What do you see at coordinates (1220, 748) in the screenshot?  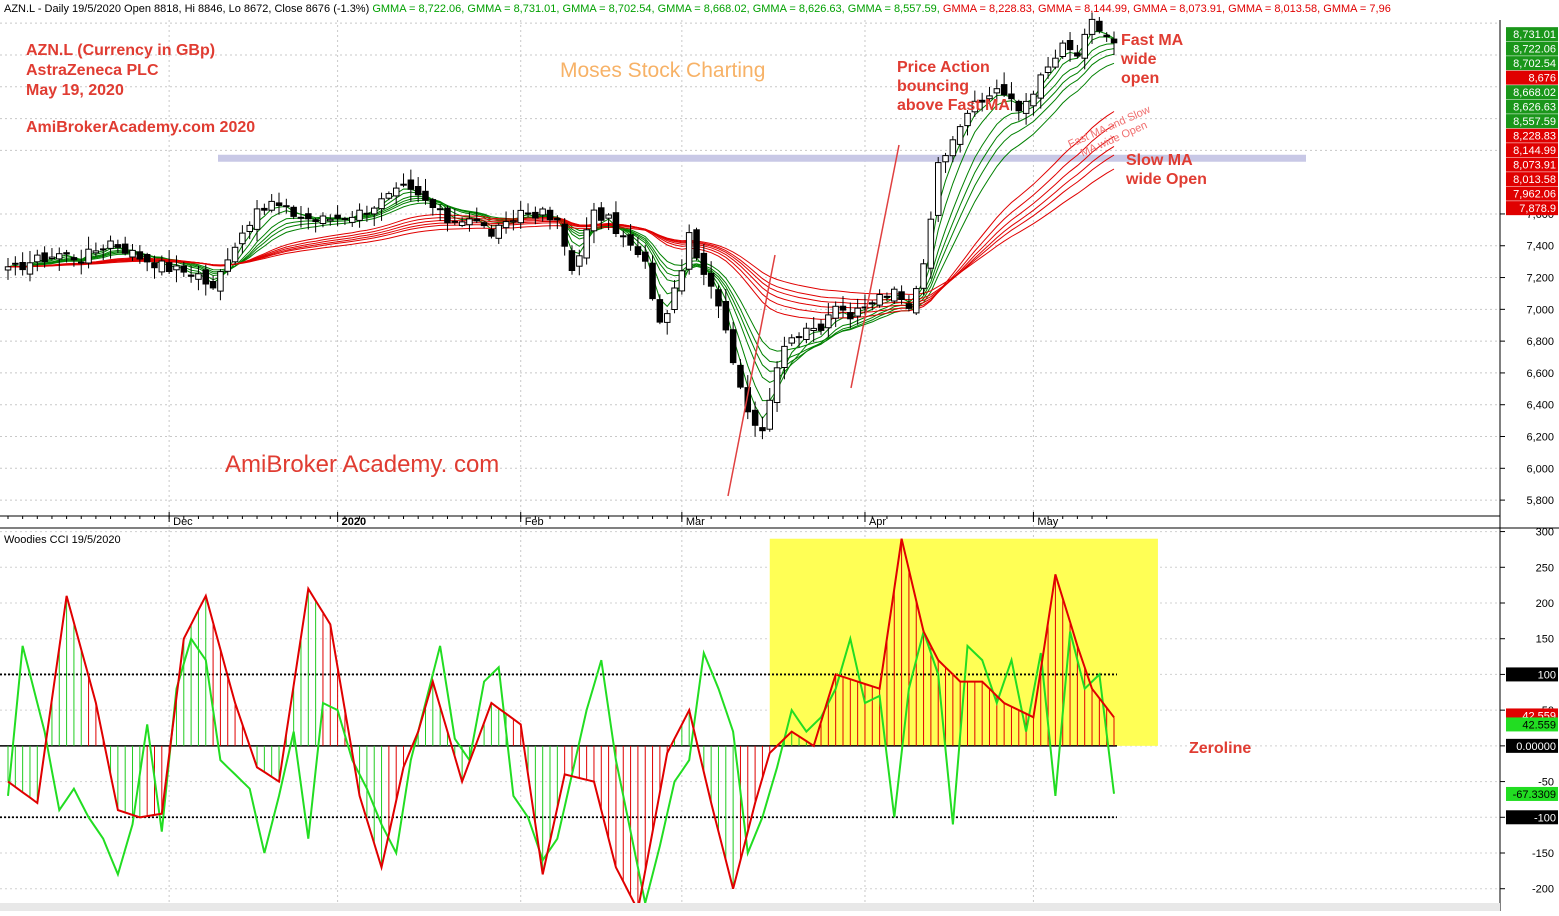 I see `zeroline-label: Zeroline` at bounding box center [1220, 748].